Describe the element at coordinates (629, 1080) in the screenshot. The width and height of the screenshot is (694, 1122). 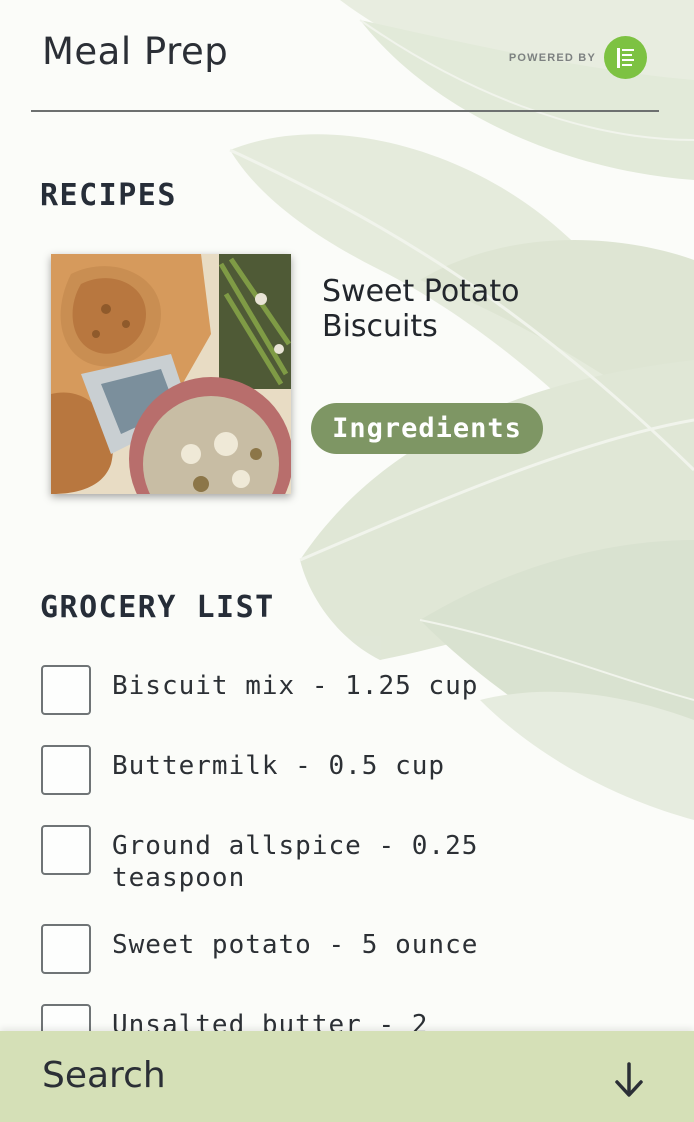
I see `arrow-down-icon` at that location.